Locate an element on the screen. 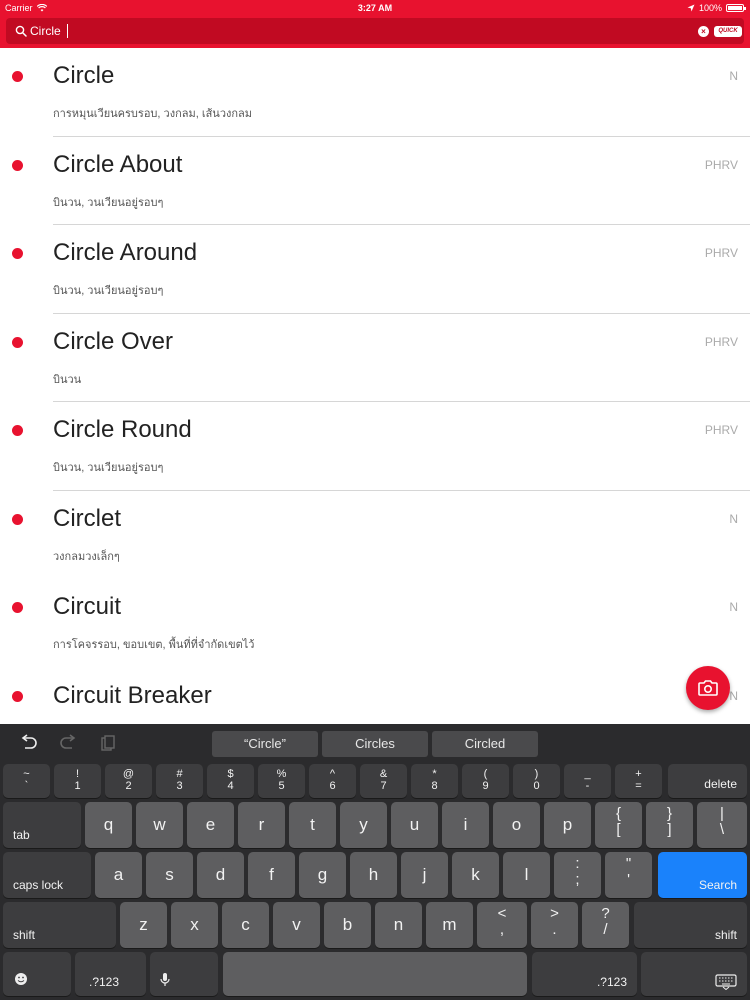  shift-left-key: shift is located at coordinates (59, 925).